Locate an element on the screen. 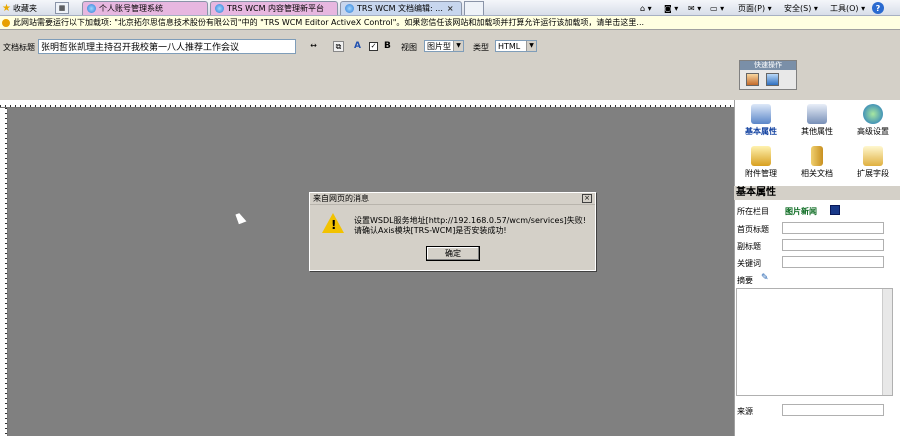 The image size is (900, 436). mail-icon: ✉ ▾ is located at coordinates (694, 8).